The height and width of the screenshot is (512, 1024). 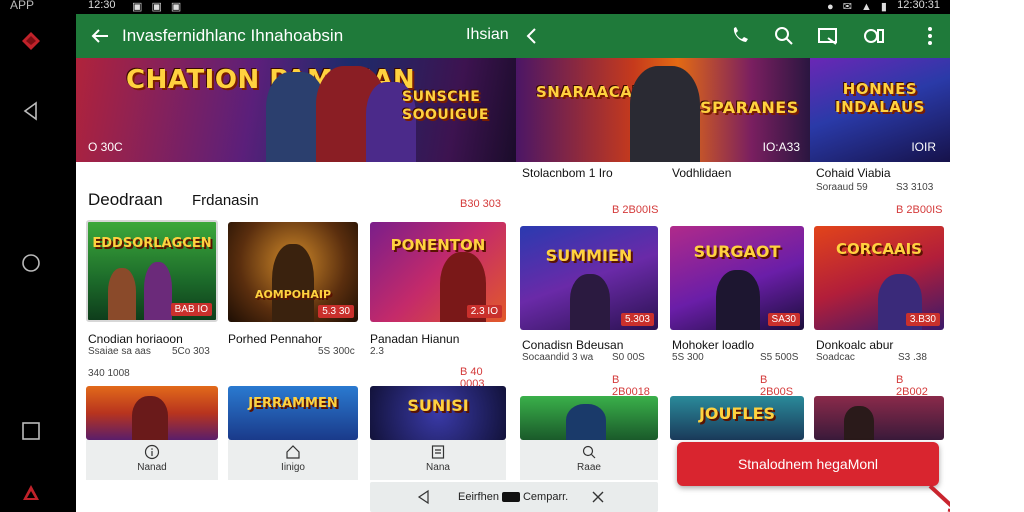 I want to click on banner-1-subtitle: SUNSCHE SOOUIGUE, so click(x=445, y=106).